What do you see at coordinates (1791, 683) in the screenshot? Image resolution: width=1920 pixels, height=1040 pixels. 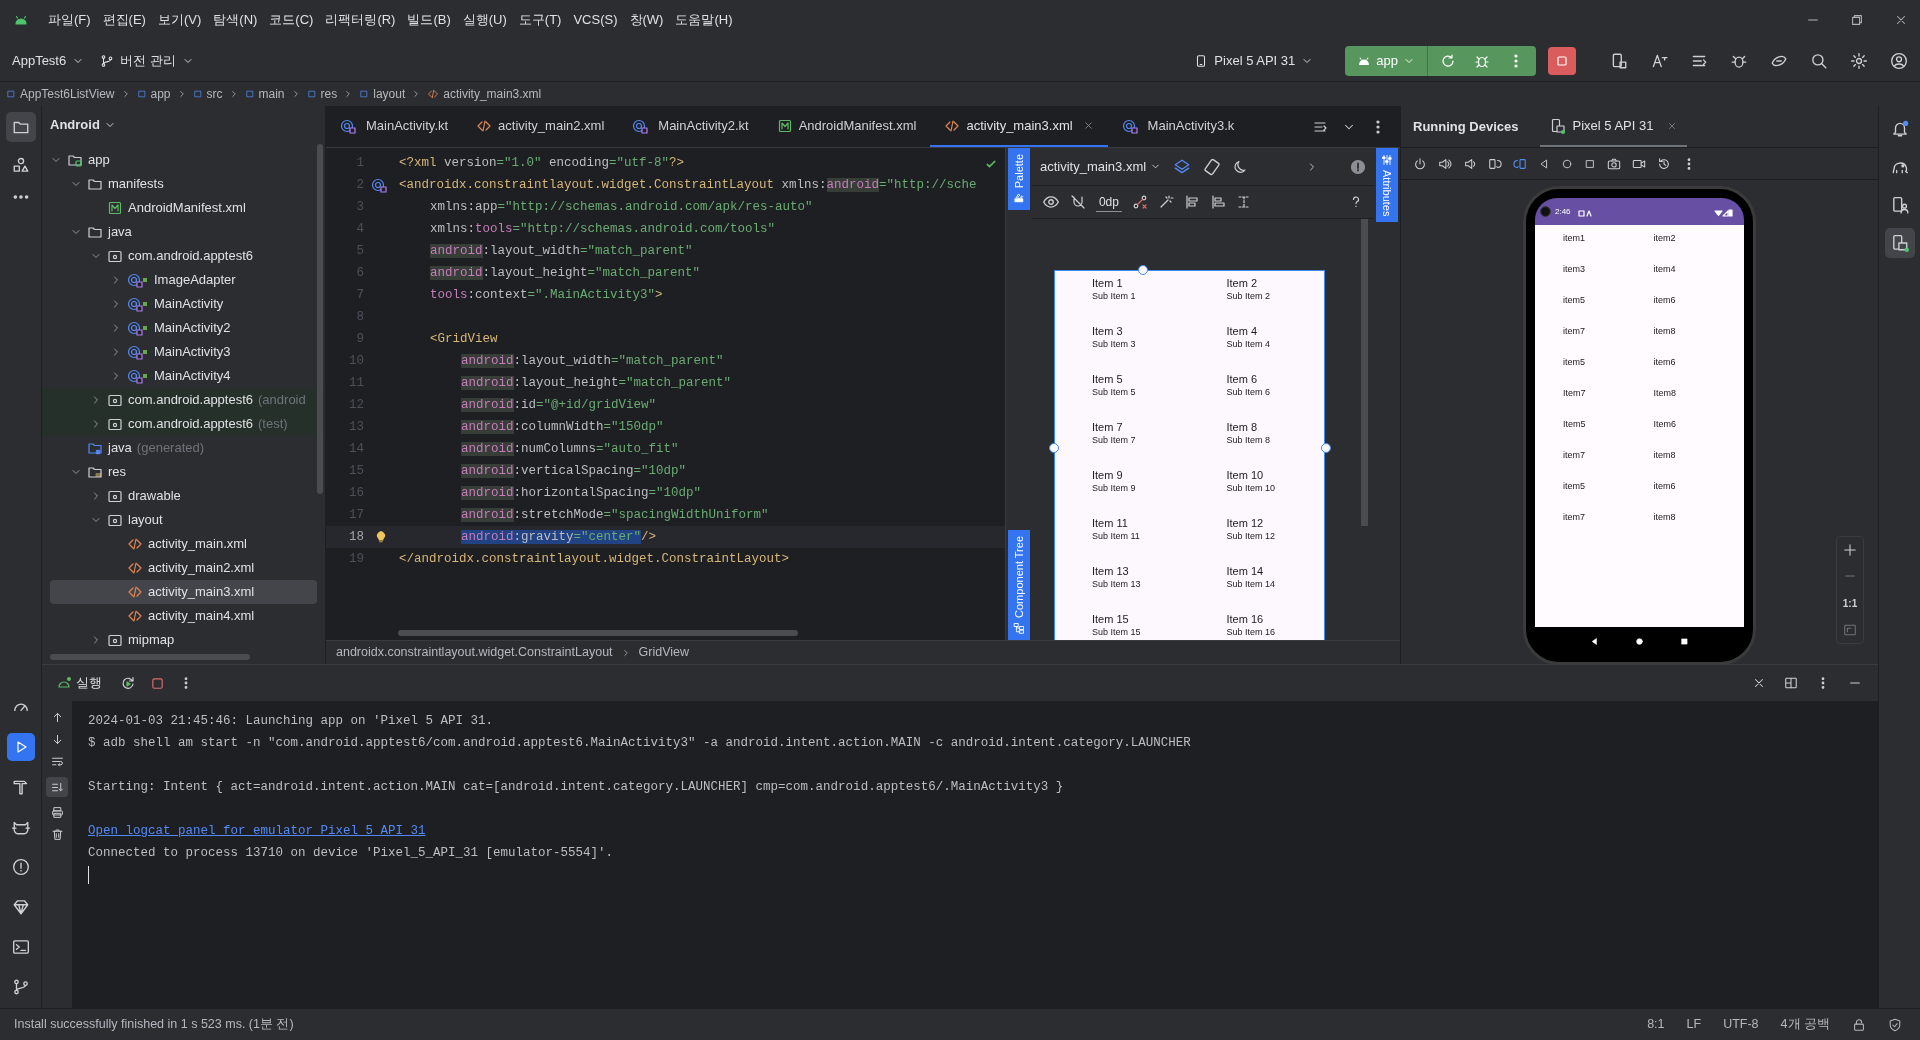 I see `layout-icon` at bounding box center [1791, 683].